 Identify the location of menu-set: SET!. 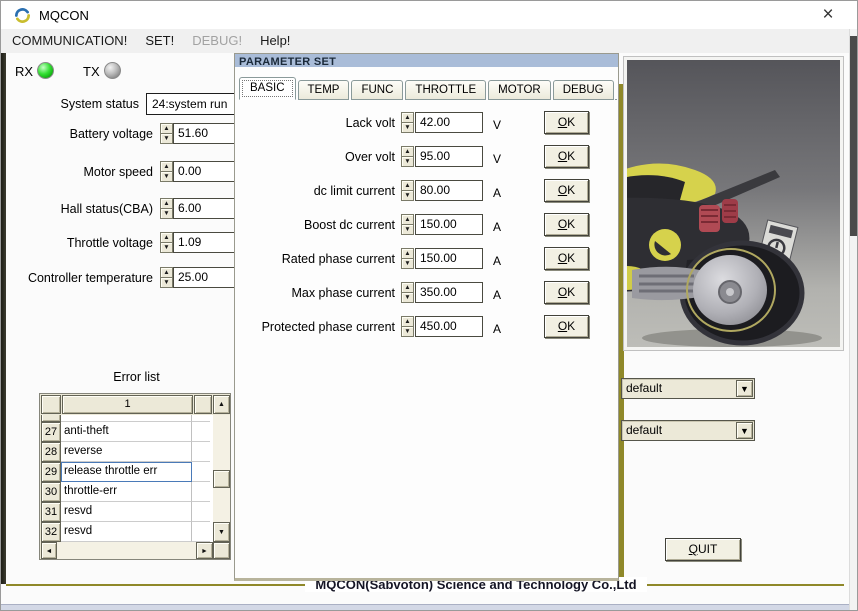
(159, 41).